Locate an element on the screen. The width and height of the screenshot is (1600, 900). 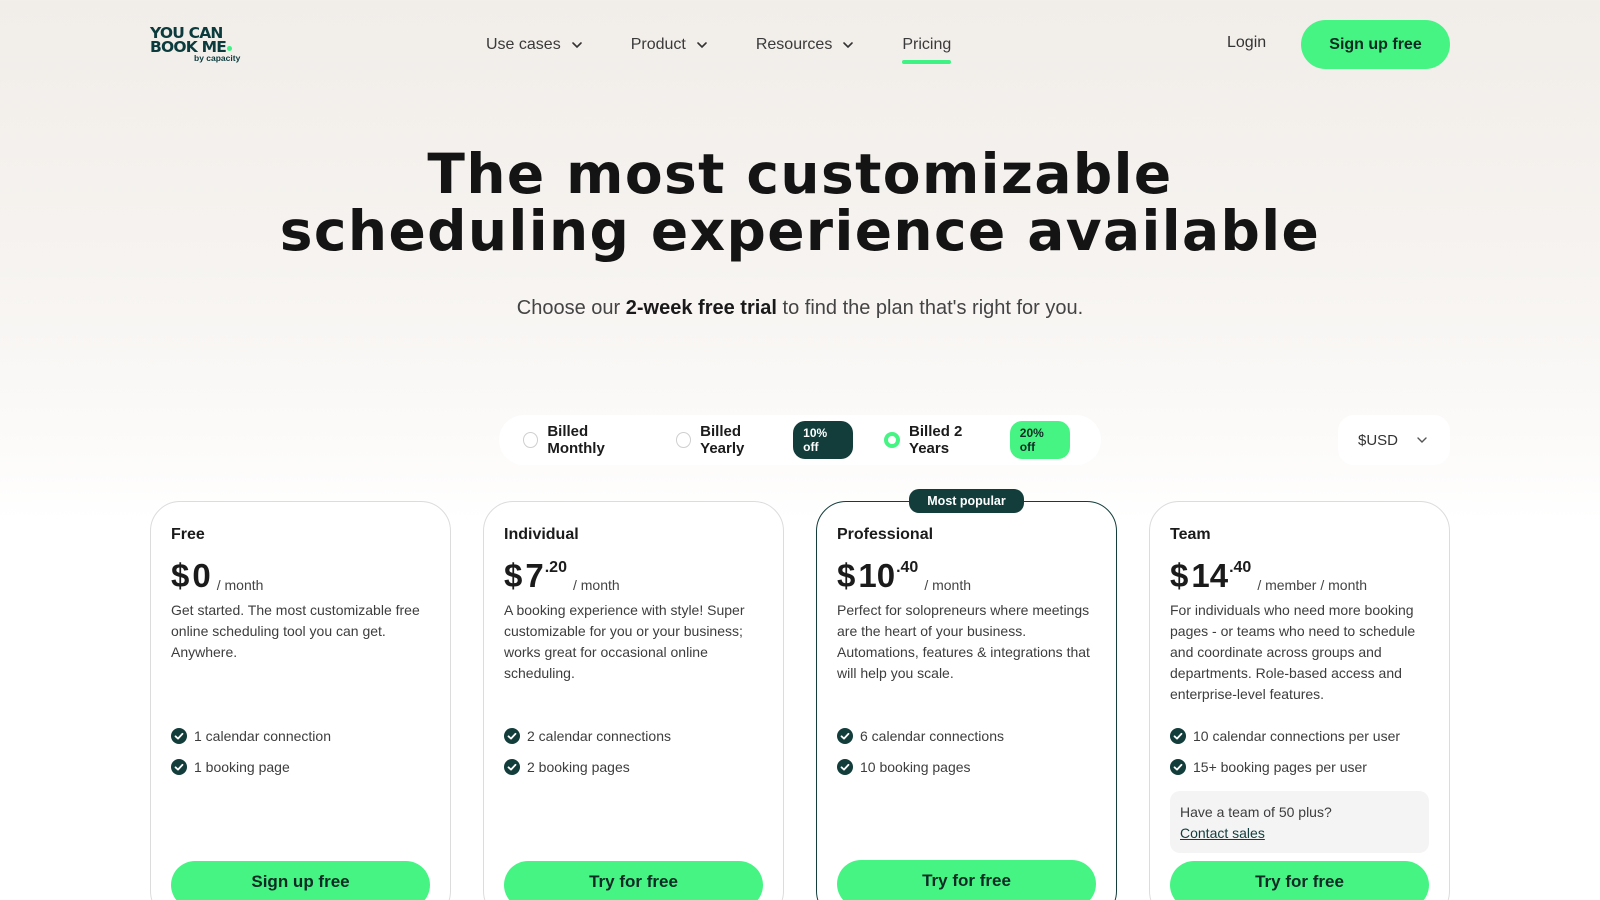
feature-item: 2 calendar connections is located at coordinates (633, 735).